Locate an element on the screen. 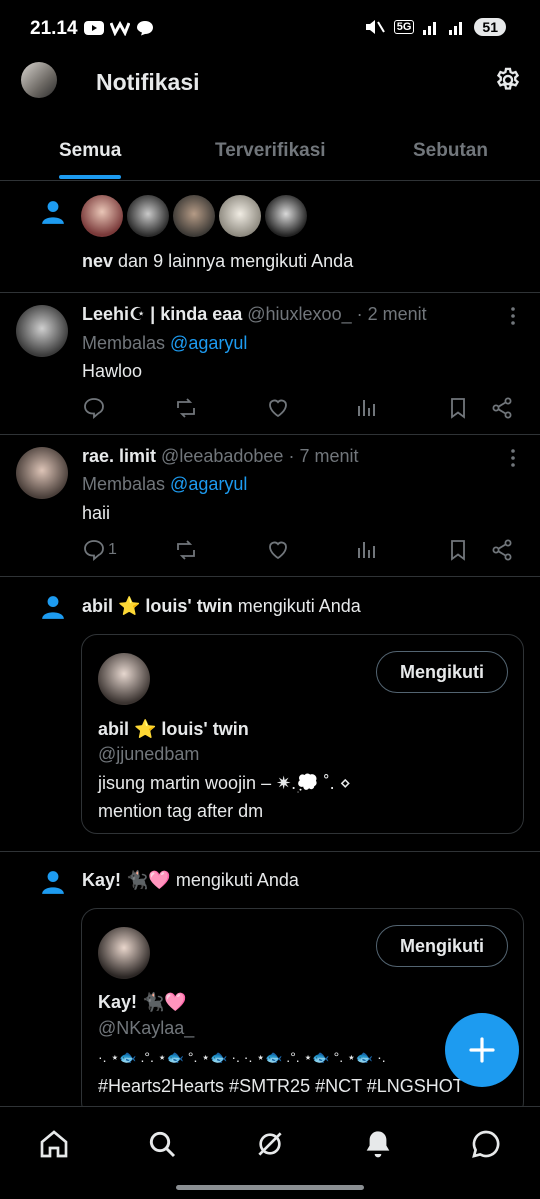 Image resolution: width=540 pixels, height=1199 pixels. status-time: 21.14 is located at coordinates (54, 28).